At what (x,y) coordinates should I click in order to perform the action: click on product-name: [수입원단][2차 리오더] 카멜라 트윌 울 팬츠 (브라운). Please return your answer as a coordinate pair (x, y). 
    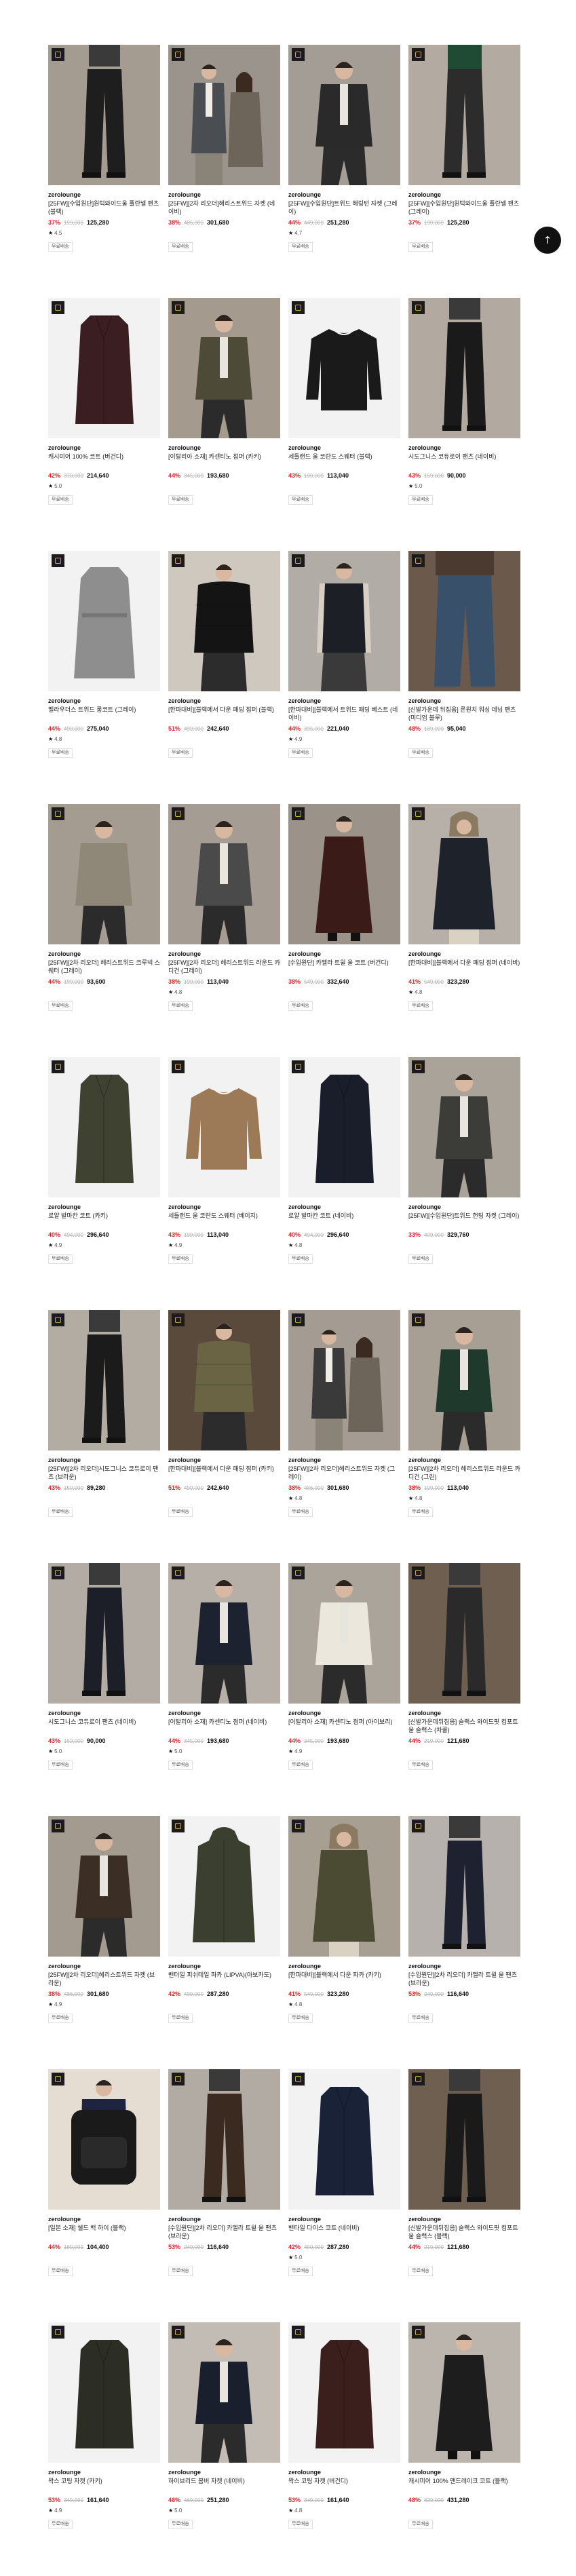
    Looking at the image, I should click on (224, 2232).